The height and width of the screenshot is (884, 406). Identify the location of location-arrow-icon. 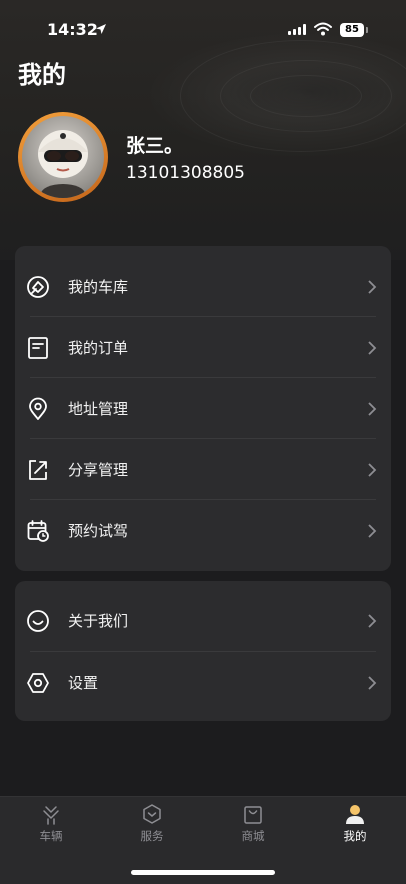
(101, 29).